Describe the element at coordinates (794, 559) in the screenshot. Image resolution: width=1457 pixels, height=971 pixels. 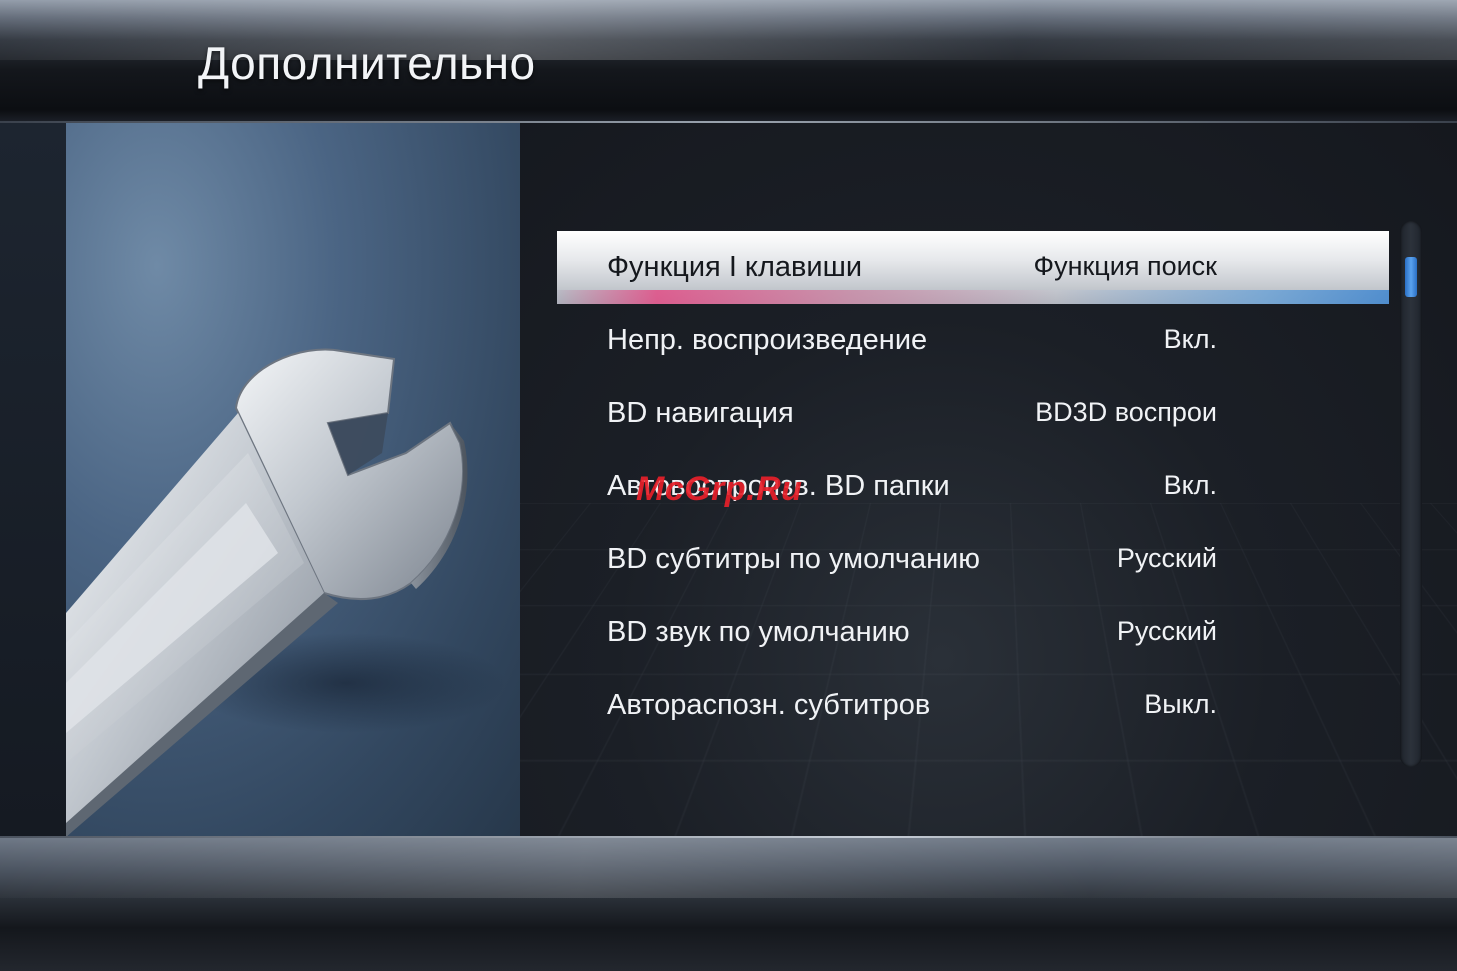
I see `menu-item-label: BD субтитры по умолчанию` at that location.